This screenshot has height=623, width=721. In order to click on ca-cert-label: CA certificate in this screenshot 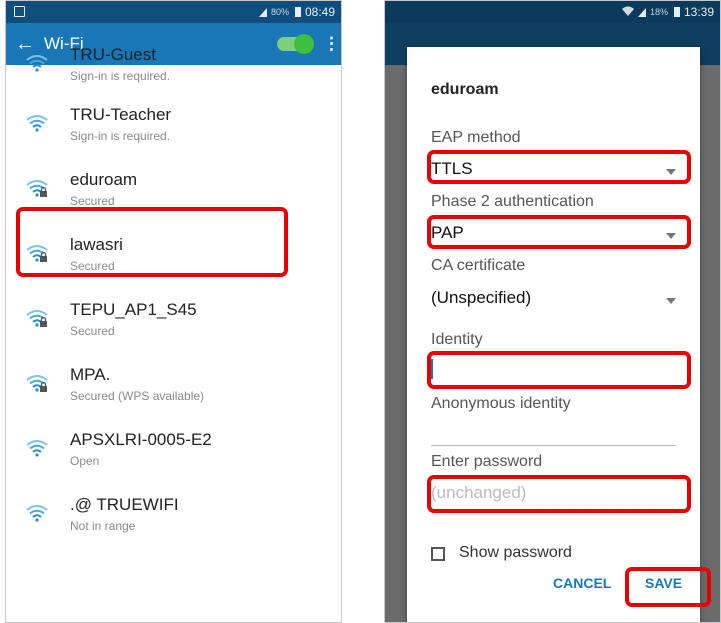, I will do `click(478, 265)`.